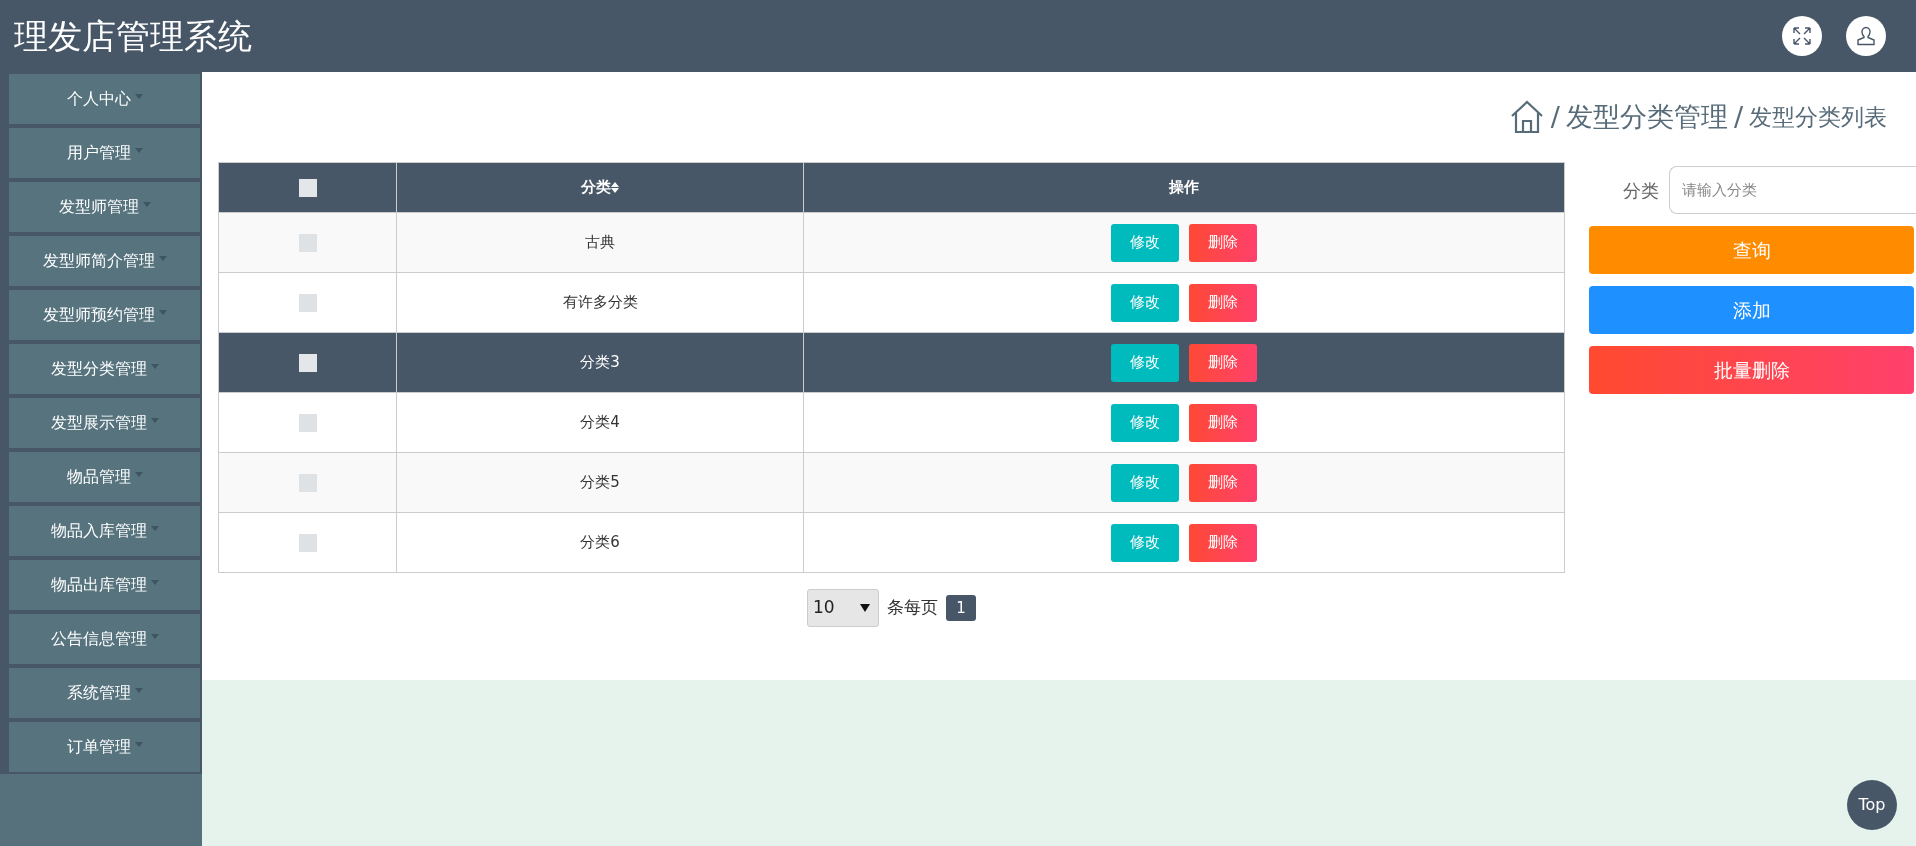 This screenshot has height=846, width=1916. Describe the element at coordinates (615, 188) in the screenshot. I see `sort-icon` at that location.